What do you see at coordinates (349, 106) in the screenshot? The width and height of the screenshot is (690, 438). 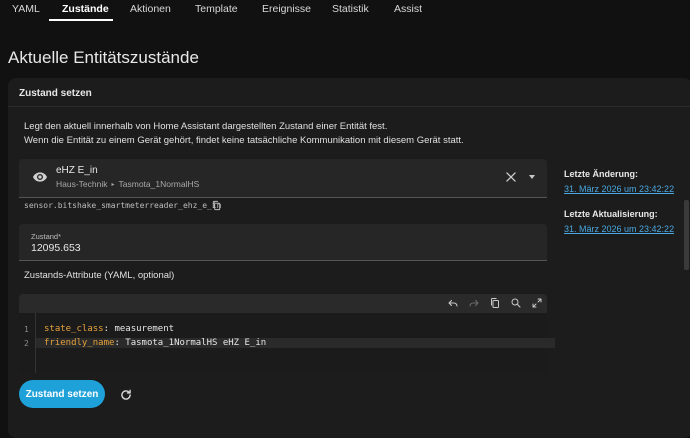 I see `card-divider` at bounding box center [349, 106].